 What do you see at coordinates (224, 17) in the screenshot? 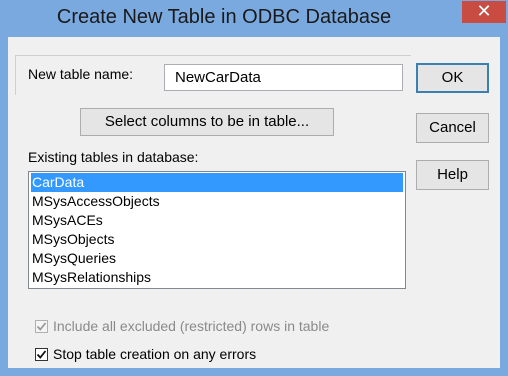
I see `window-title: Create New Table in ODBC Database` at bounding box center [224, 17].